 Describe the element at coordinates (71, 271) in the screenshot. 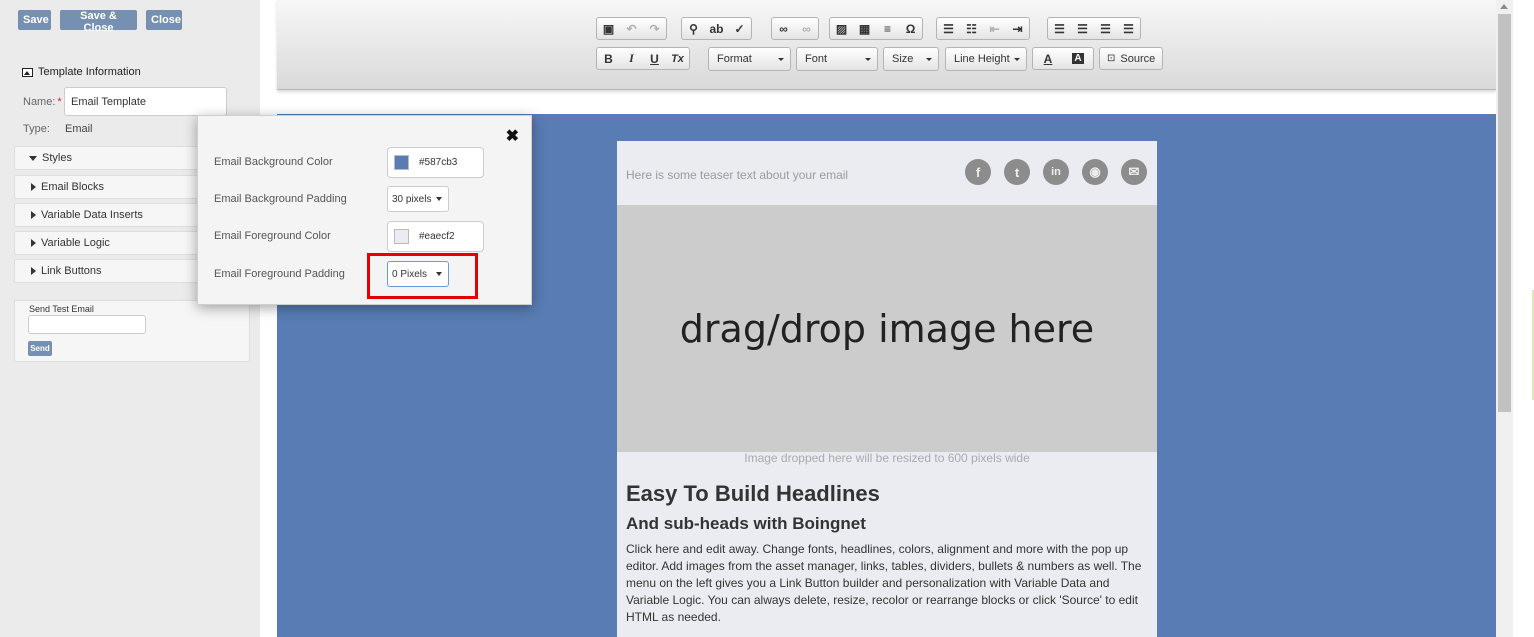

I see `accordion-label: Link Buttons` at that location.